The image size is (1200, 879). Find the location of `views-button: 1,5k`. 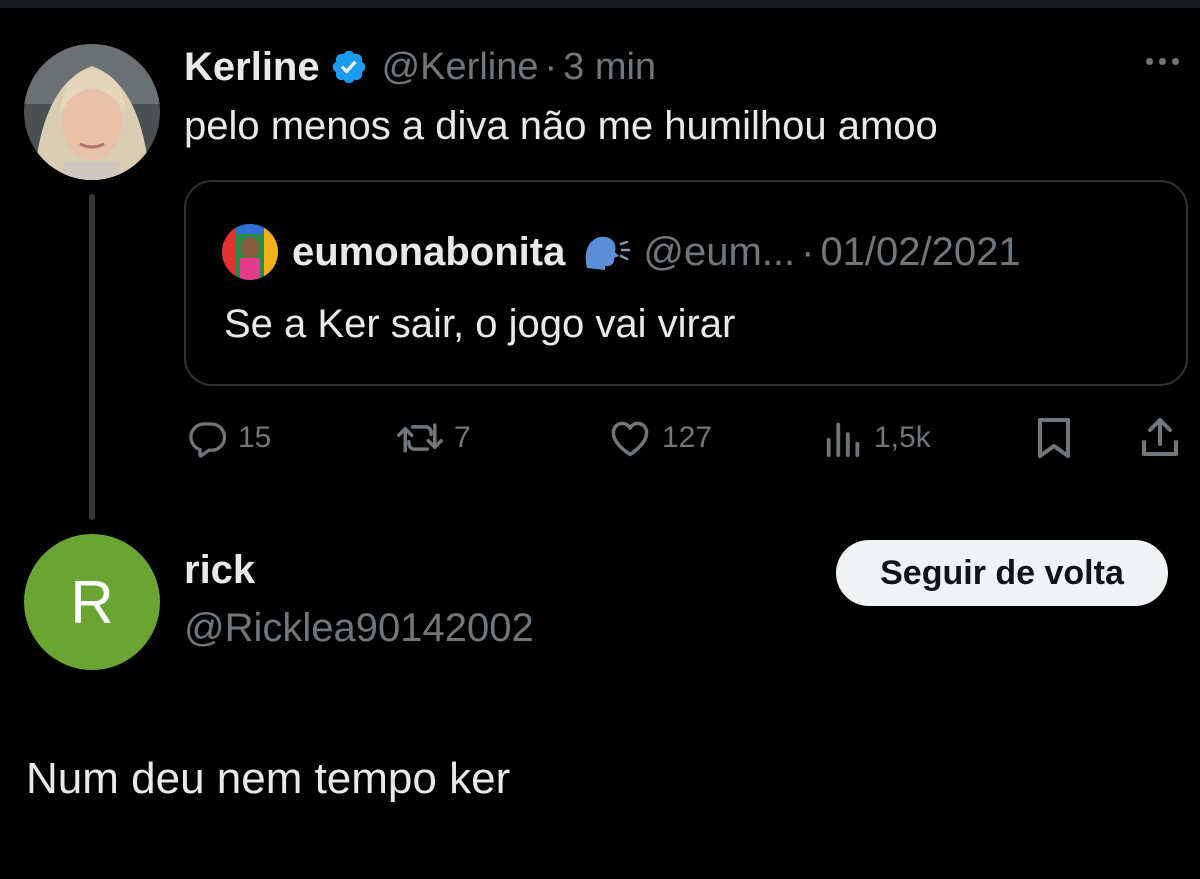

views-button: 1,5k is located at coordinates (877, 438).